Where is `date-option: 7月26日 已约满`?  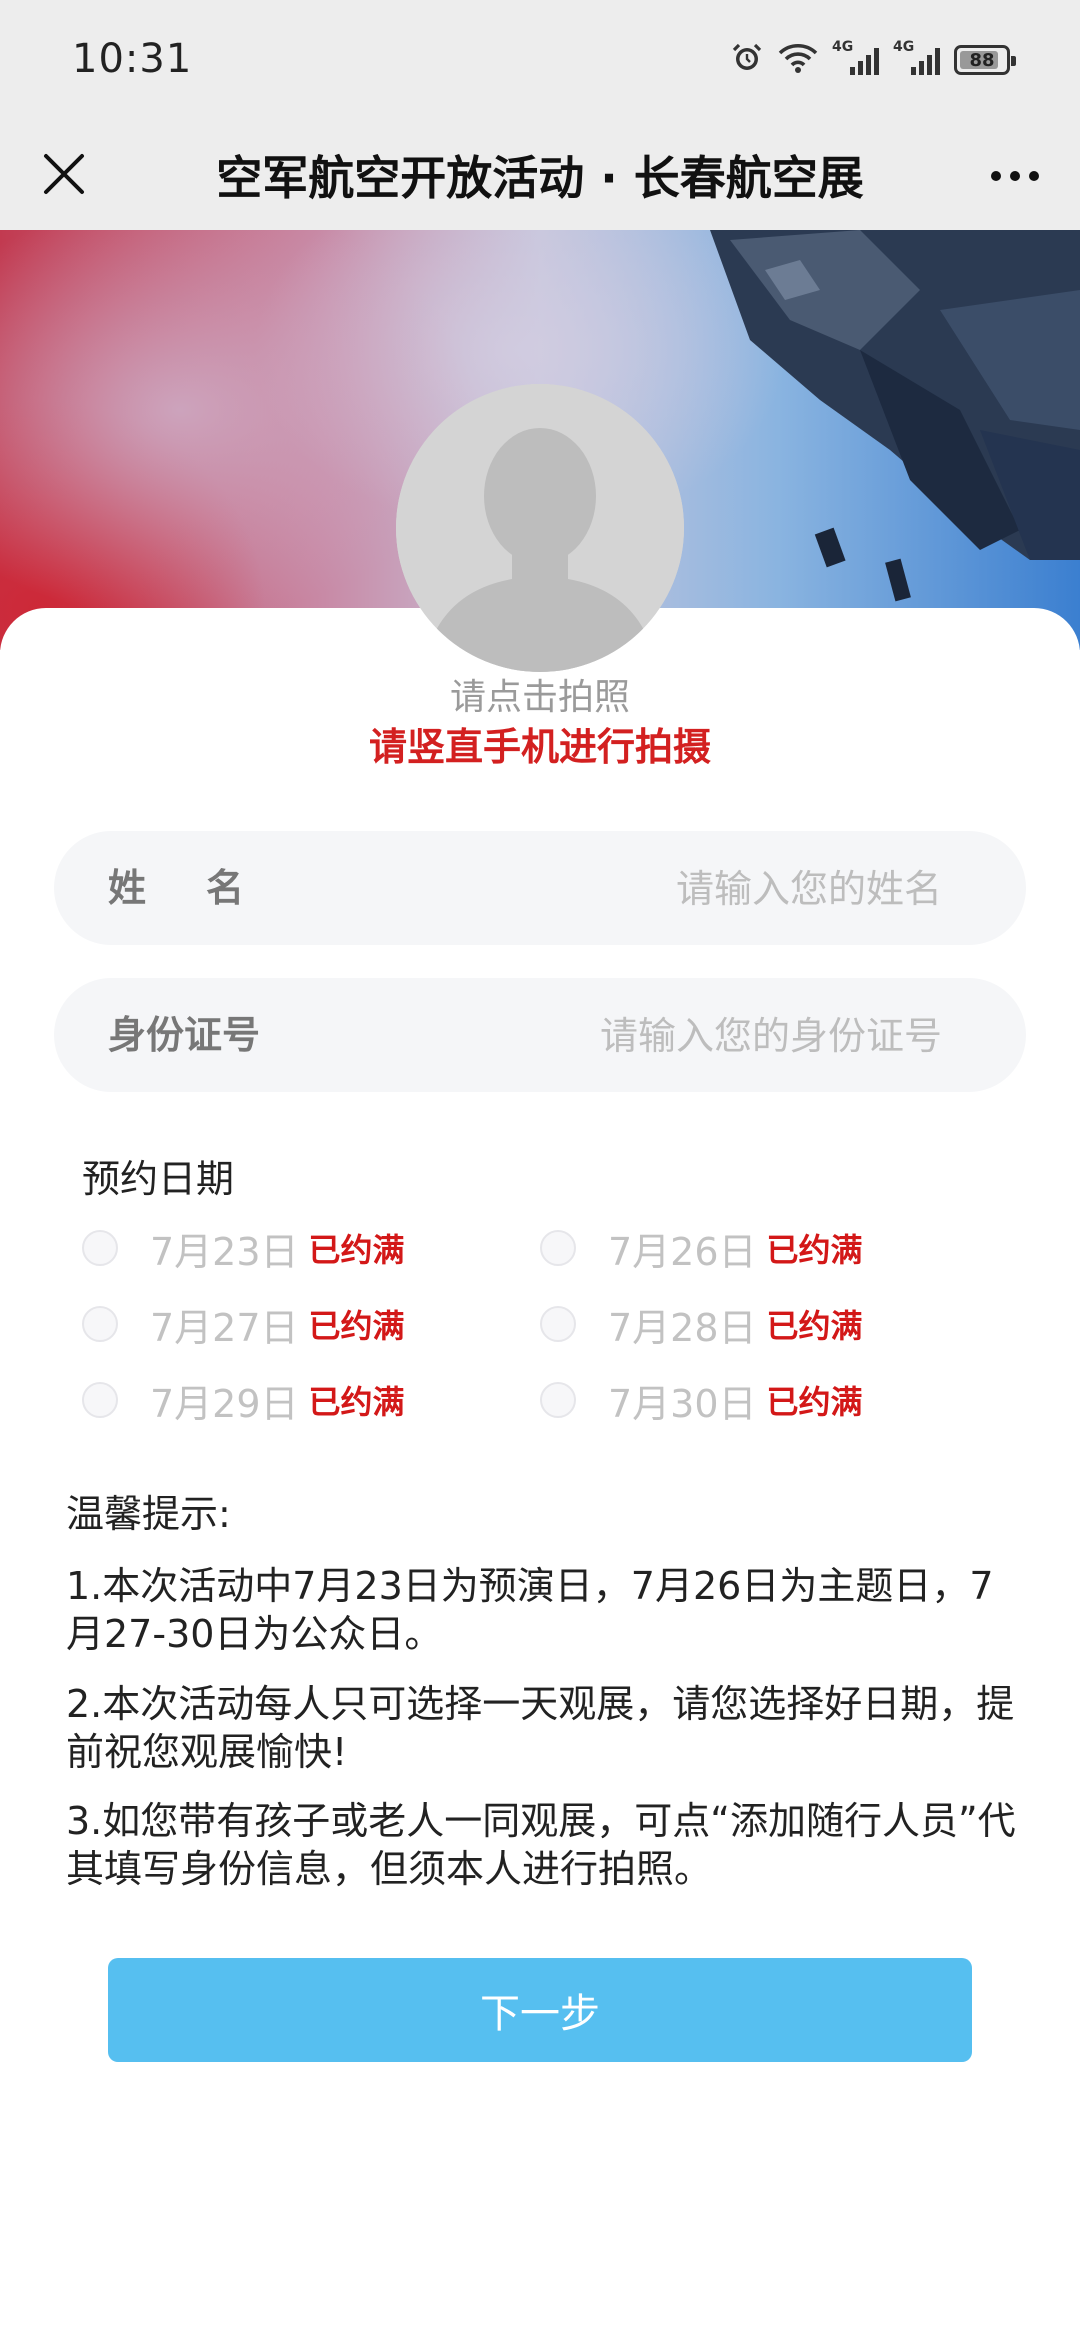
date-option: 7月26日 已约满 is located at coordinates (701, 1248).